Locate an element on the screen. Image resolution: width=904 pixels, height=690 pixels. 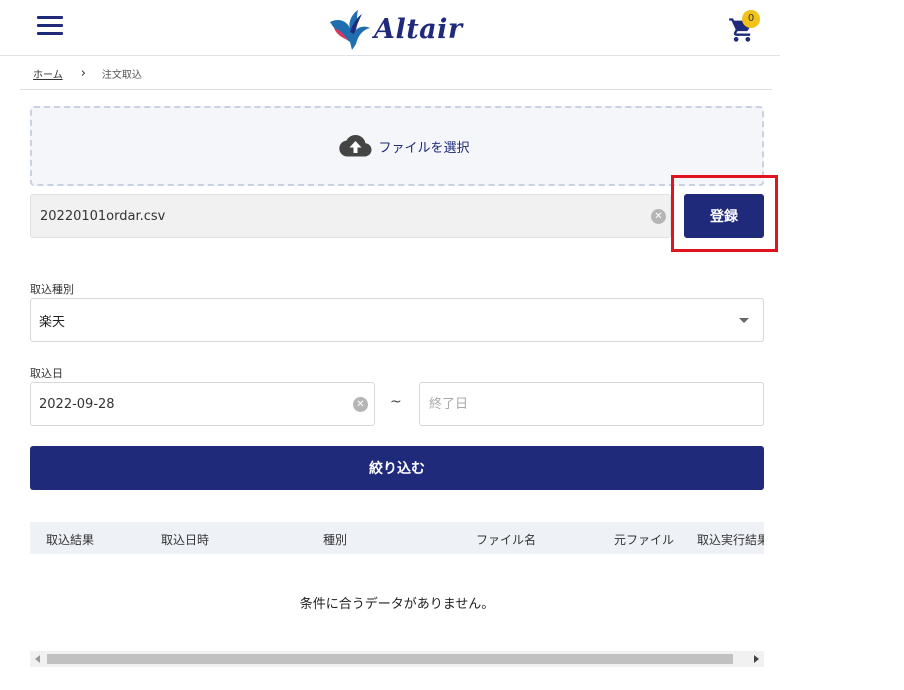
file-dropzone: ファイルを選択 is located at coordinates (397, 146).